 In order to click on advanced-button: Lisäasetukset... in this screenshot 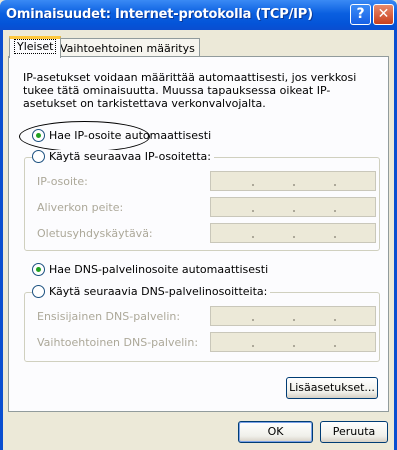, I will do `click(332, 388)`.